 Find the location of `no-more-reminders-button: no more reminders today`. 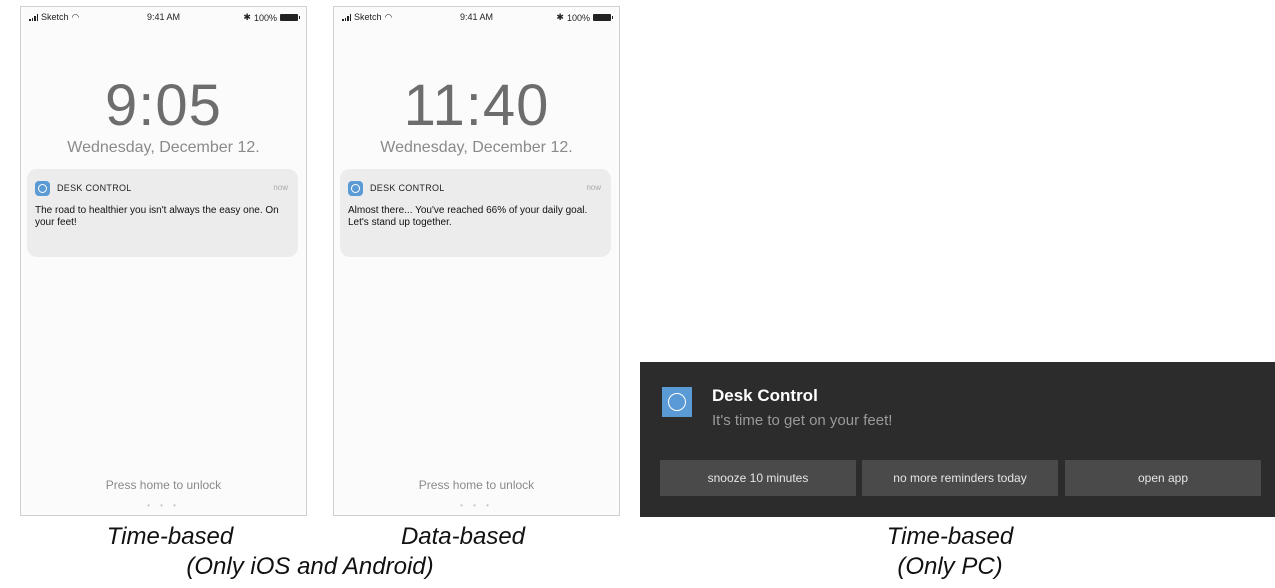

no-more-reminders-button: no more reminders today is located at coordinates (960, 478).